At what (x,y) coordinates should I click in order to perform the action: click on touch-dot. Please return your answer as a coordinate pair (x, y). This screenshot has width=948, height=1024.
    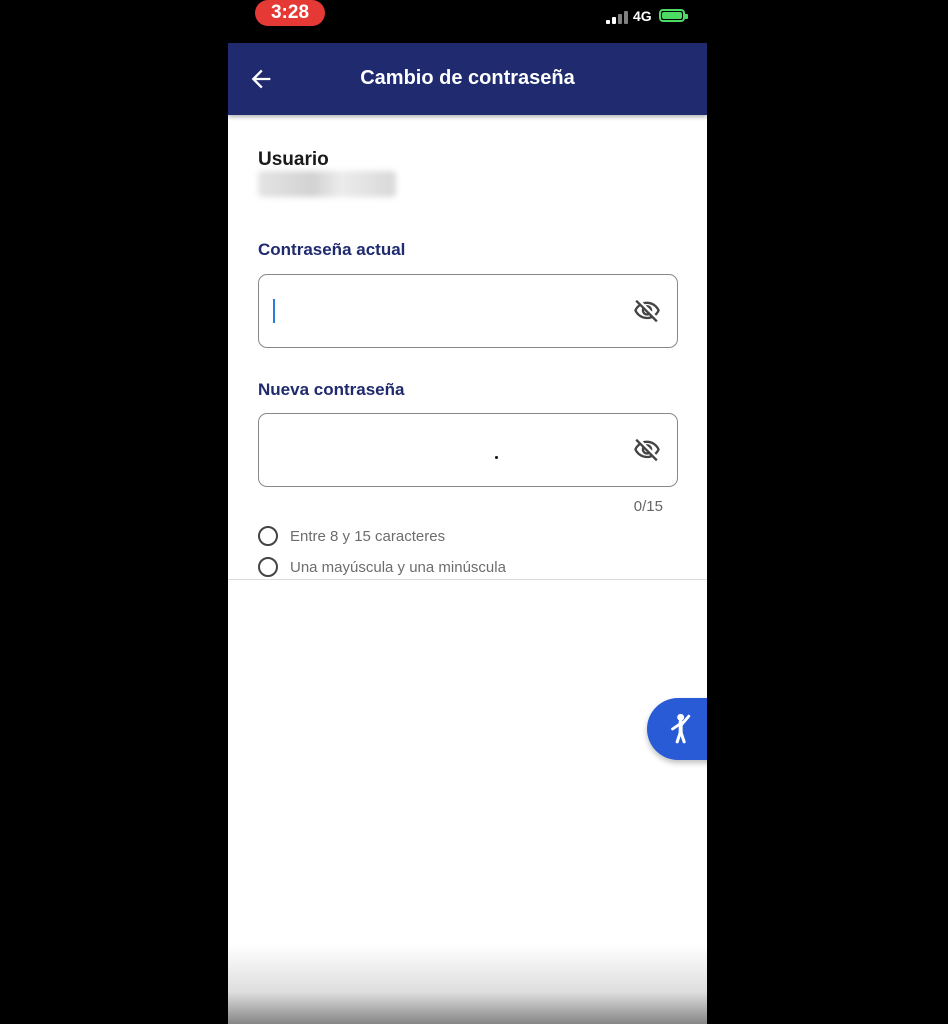
    Looking at the image, I should click on (496, 457).